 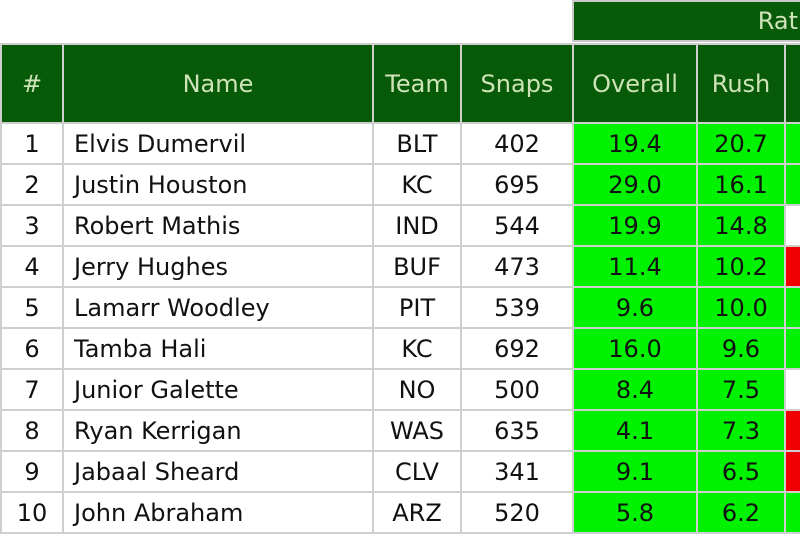 What do you see at coordinates (741, 143) in the screenshot?
I see `cell-rush: 20.7` at bounding box center [741, 143].